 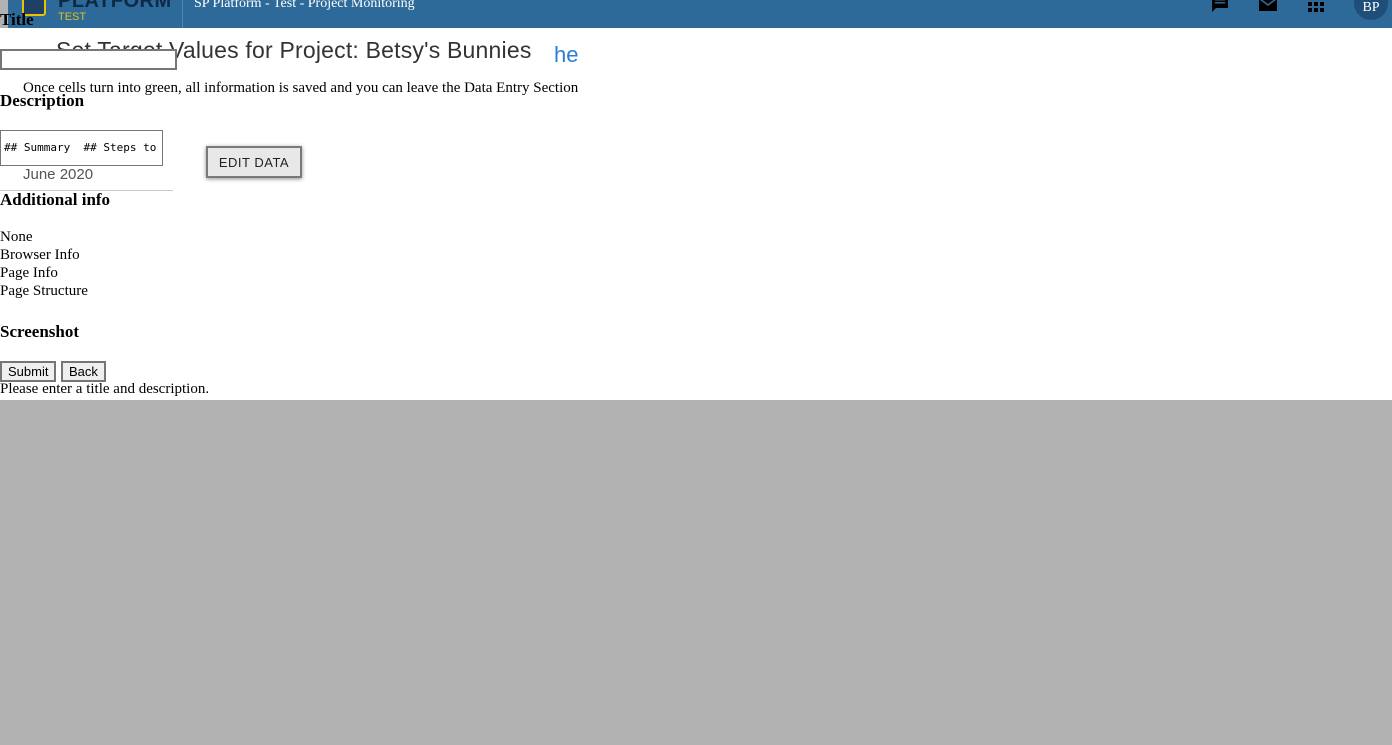 What do you see at coordinates (40, 255) in the screenshot?
I see `option-browser-info: Browser Info` at bounding box center [40, 255].